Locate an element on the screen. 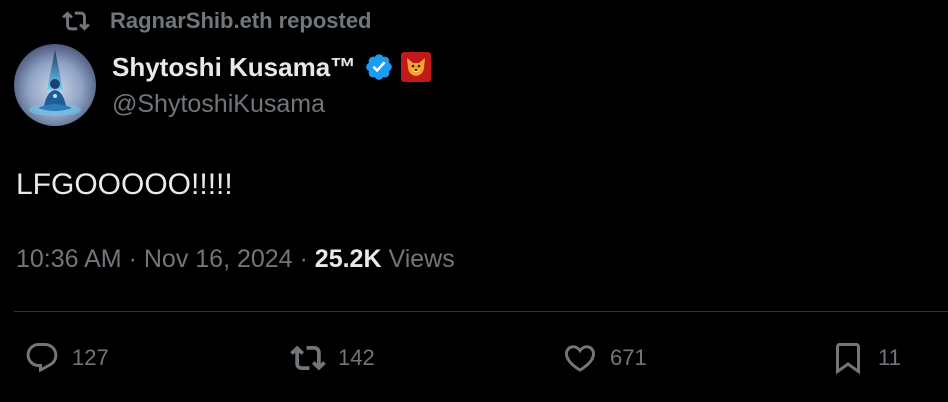  repost-count: 142 is located at coordinates (356, 357).